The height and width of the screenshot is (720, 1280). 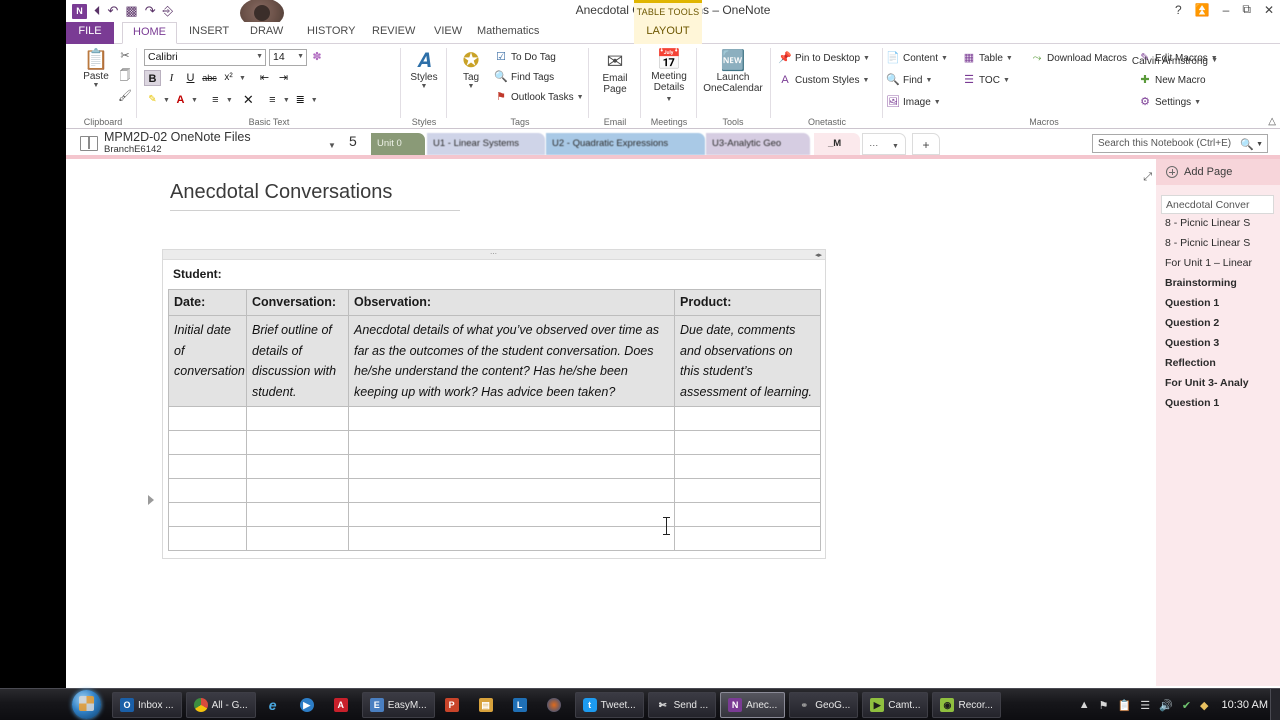 I want to click on italic-button: I, so click(x=171, y=78).